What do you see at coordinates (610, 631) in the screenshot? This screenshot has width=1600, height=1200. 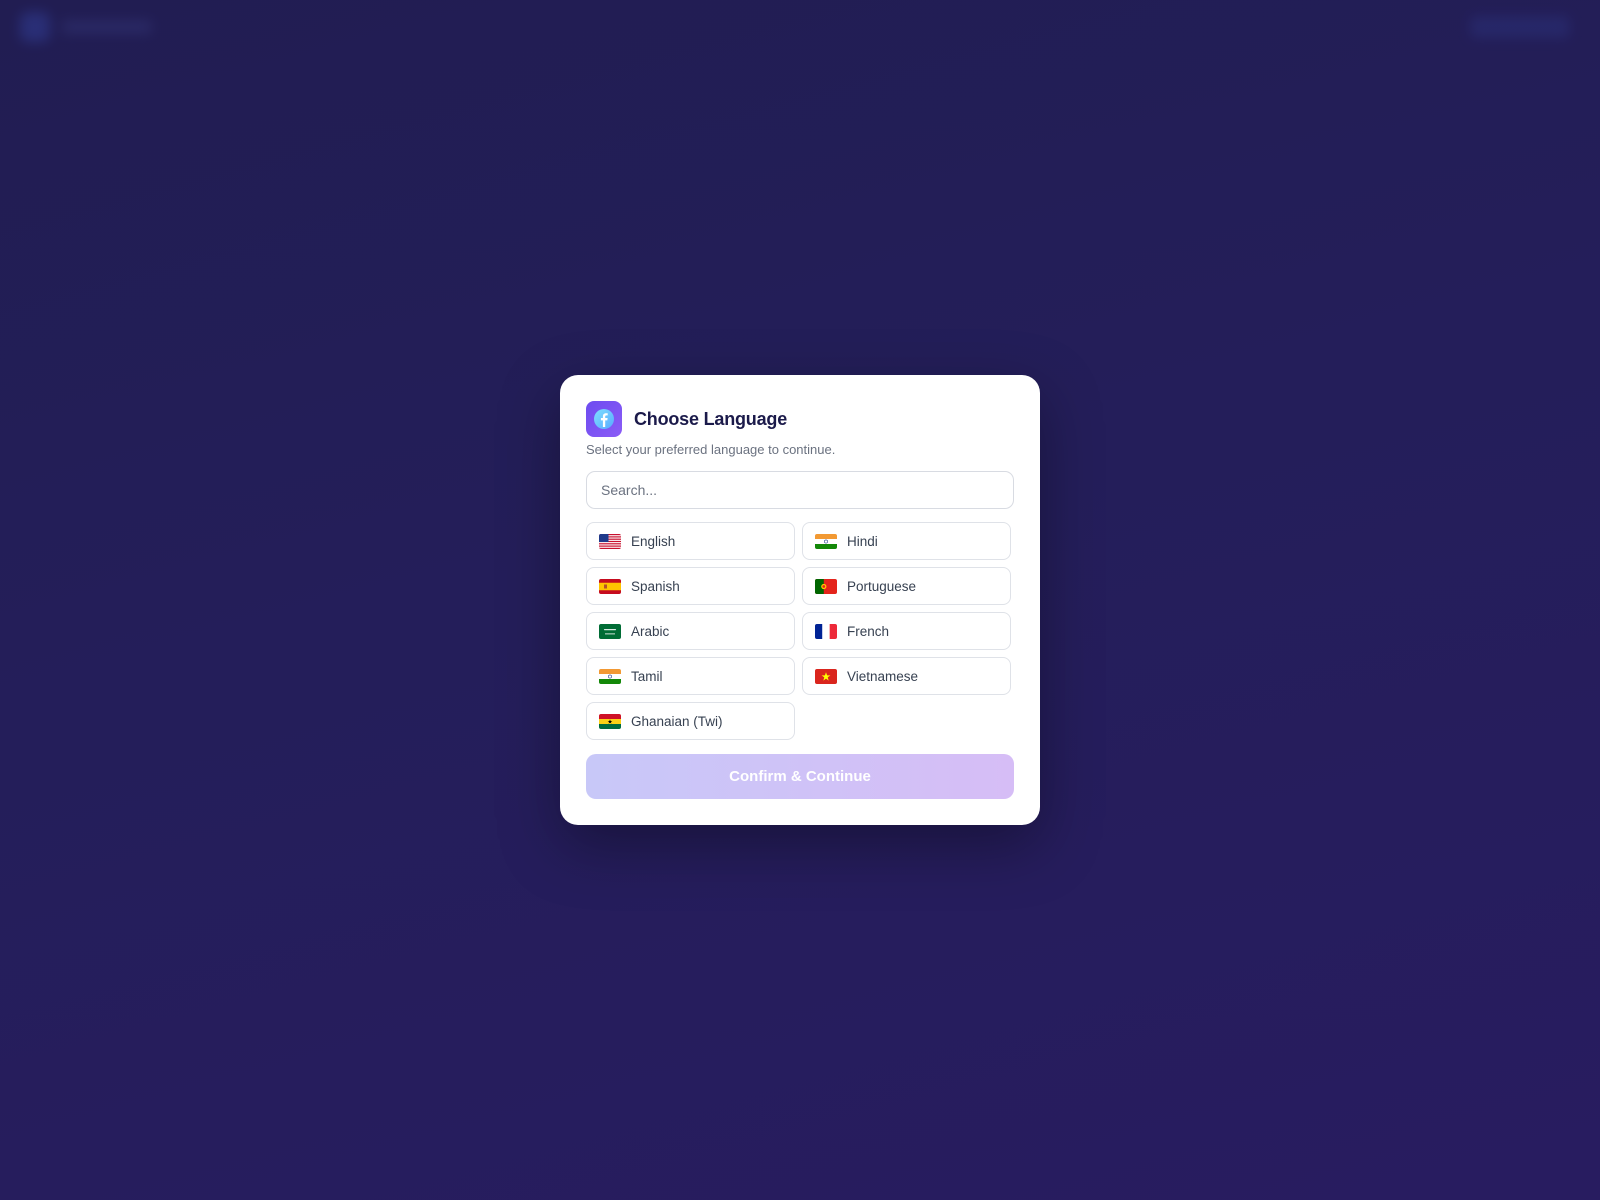 I see `saudi-arabia-flag-icon` at bounding box center [610, 631].